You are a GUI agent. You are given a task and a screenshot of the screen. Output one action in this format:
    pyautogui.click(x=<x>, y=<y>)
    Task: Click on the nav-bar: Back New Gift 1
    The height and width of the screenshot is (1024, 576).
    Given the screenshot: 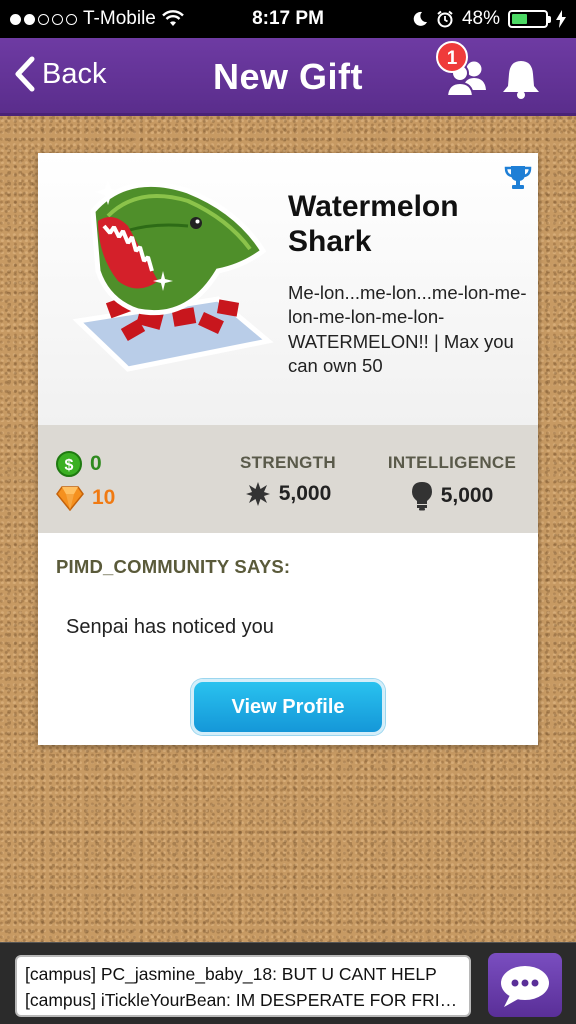 What is the action you would take?
    pyautogui.click(x=288, y=77)
    